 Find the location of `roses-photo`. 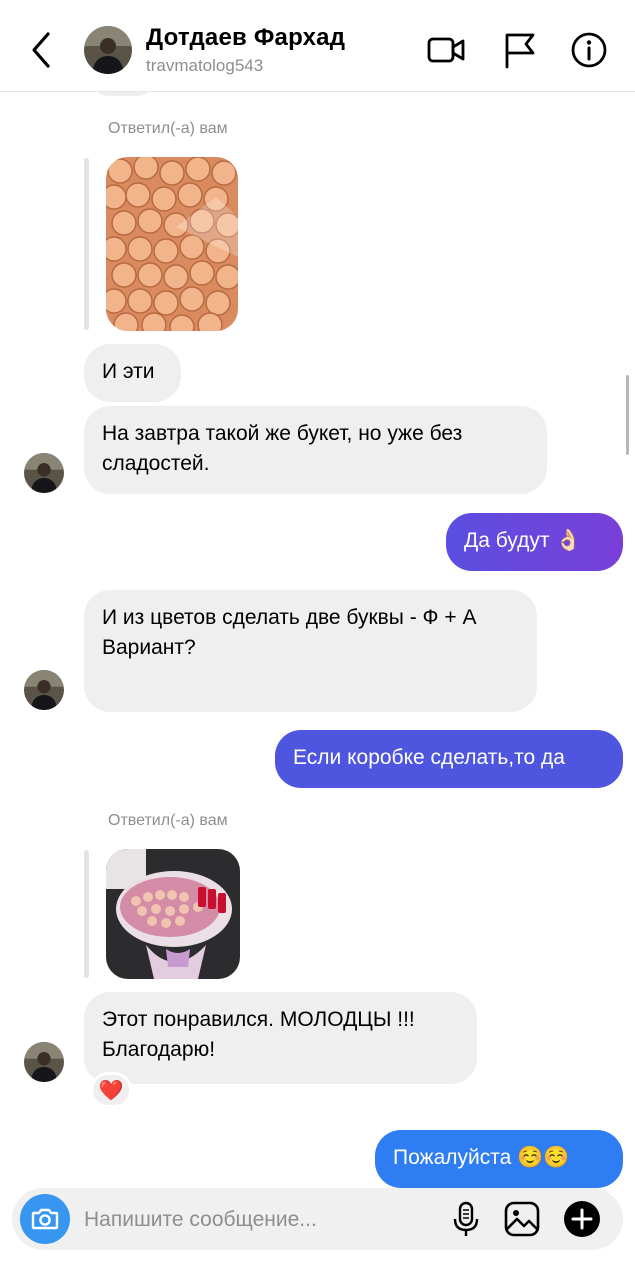

roses-photo is located at coordinates (172, 244).